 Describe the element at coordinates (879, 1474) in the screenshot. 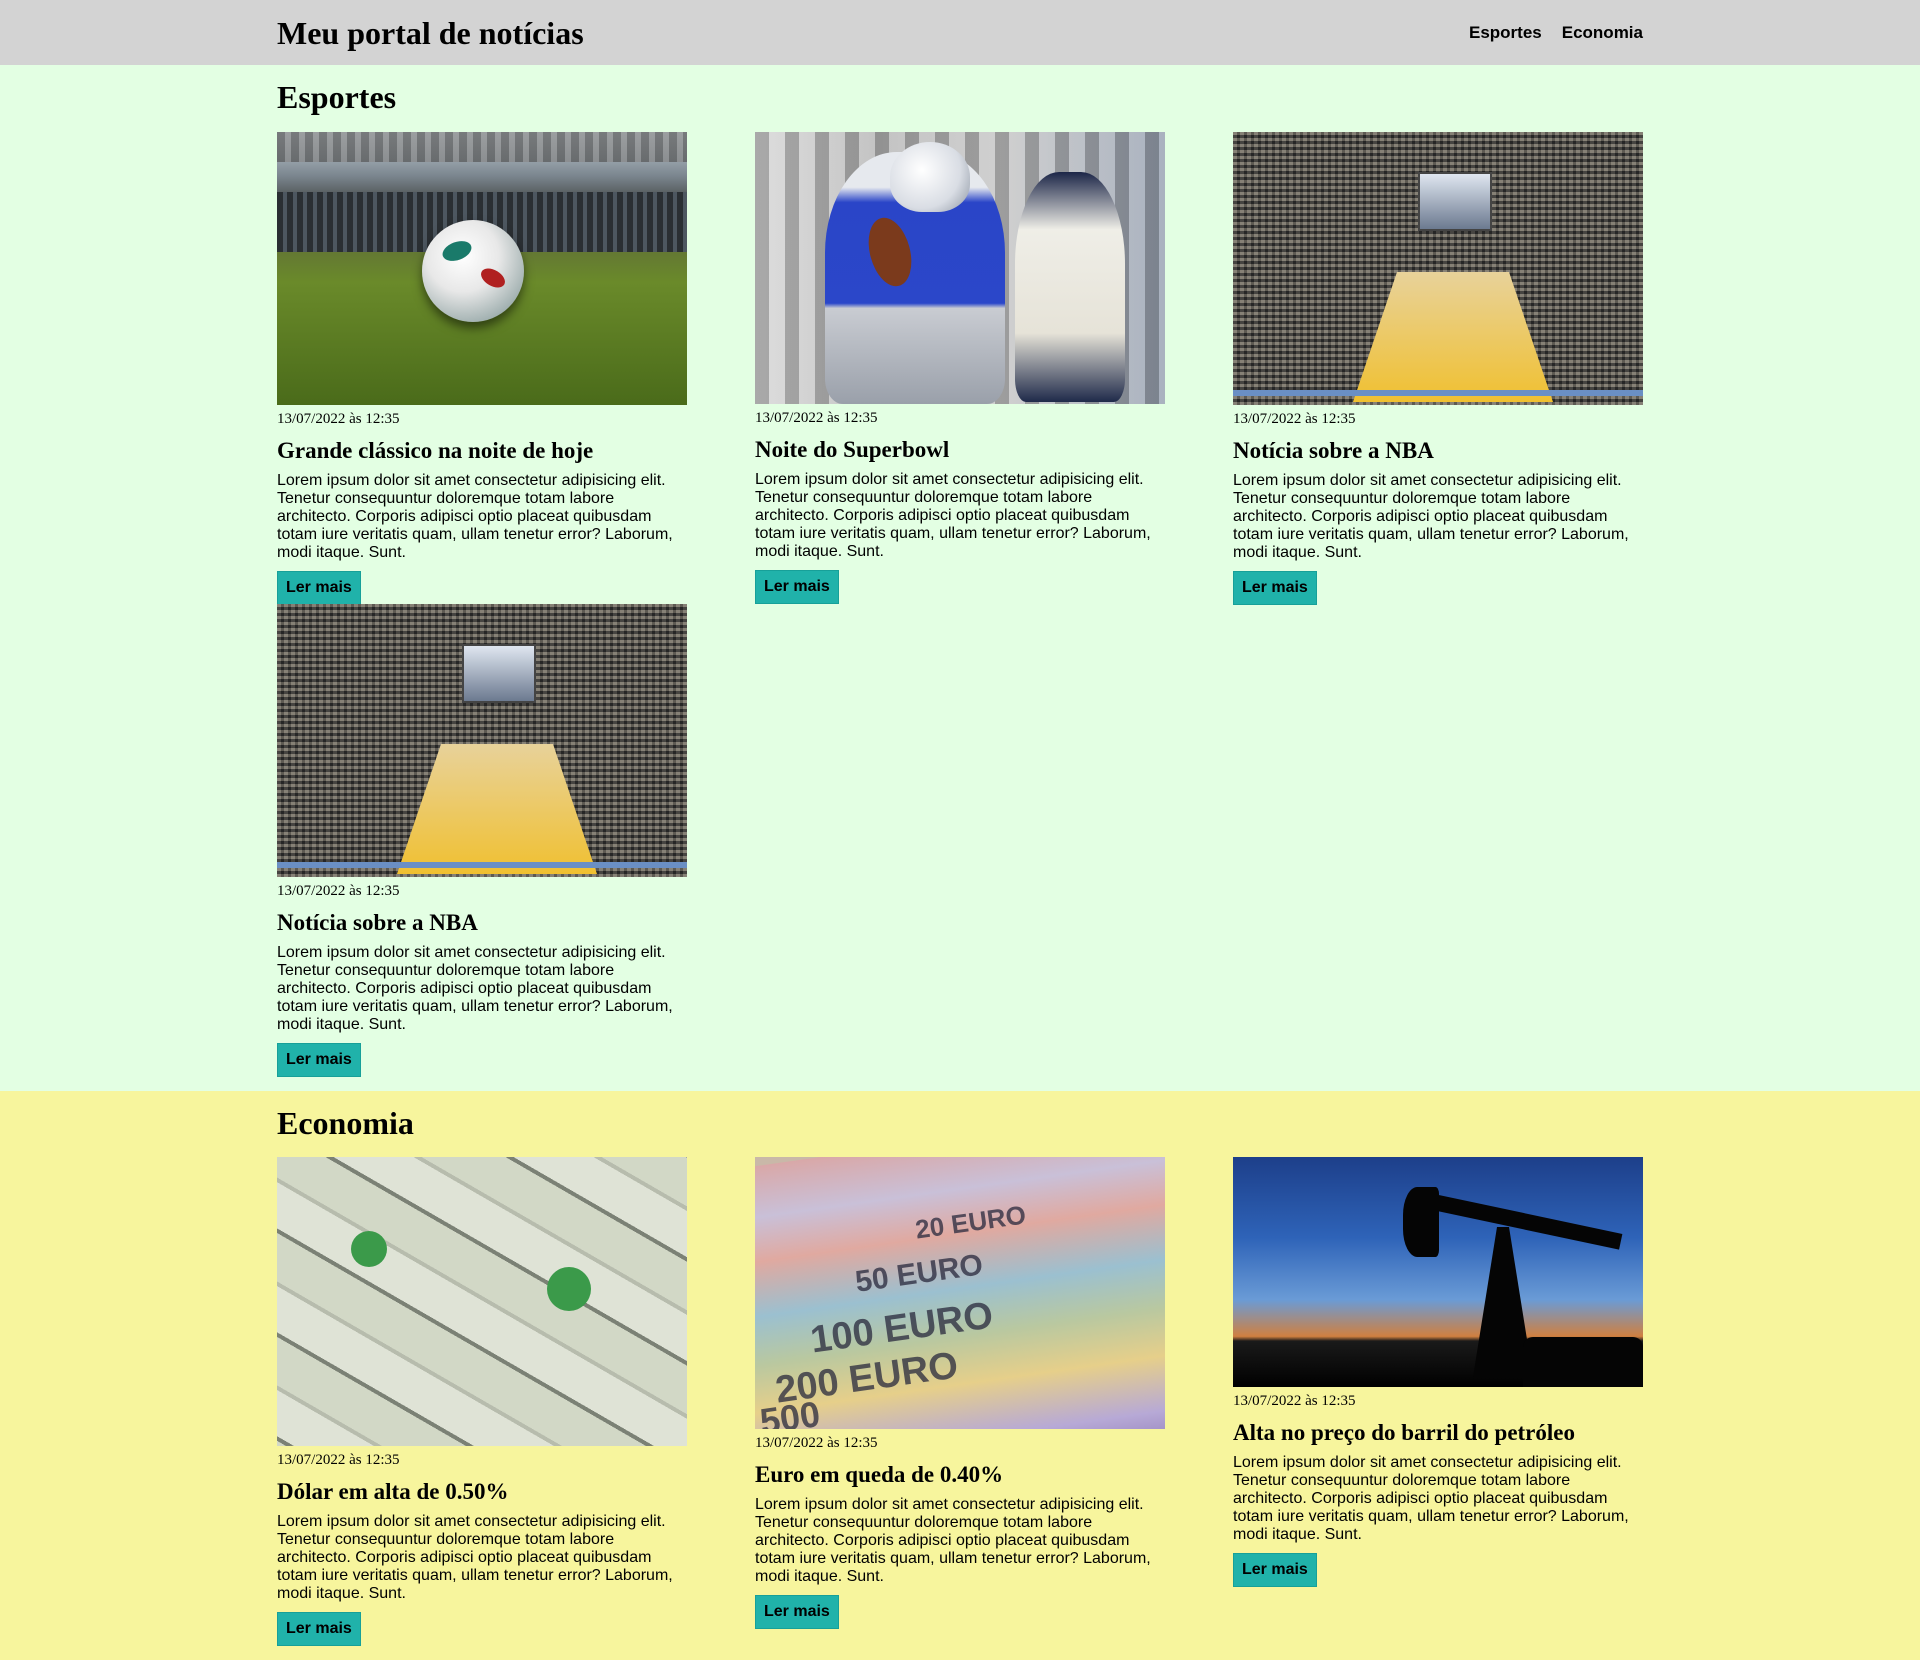

I see `article-headline: Euro em queda de 0.40%` at that location.